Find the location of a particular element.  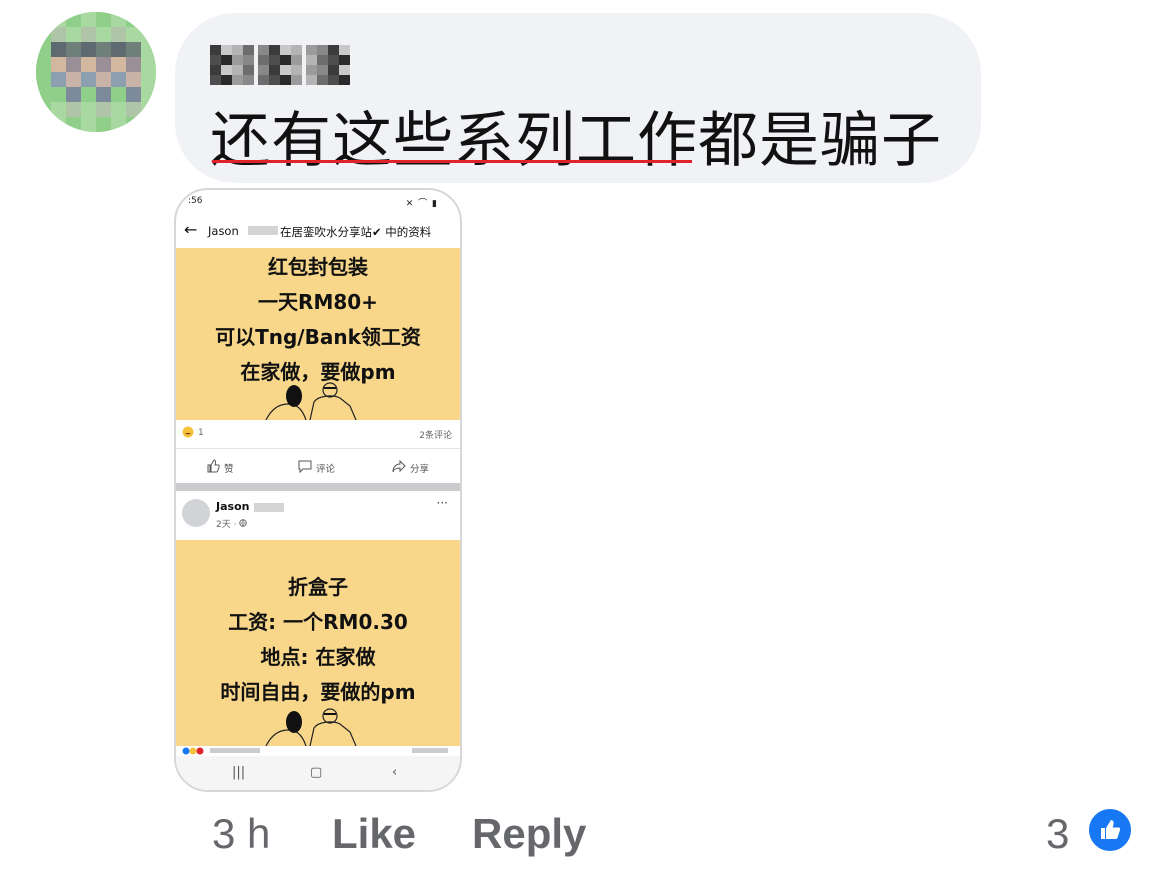

comment-text: 还有这些系列工作都是骗子 is located at coordinates (576, 141).